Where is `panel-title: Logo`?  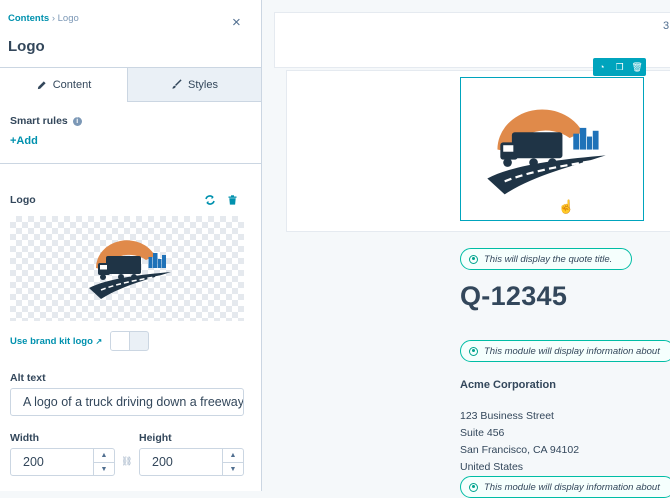 panel-title: Logo is located at coordinates (26, 46).